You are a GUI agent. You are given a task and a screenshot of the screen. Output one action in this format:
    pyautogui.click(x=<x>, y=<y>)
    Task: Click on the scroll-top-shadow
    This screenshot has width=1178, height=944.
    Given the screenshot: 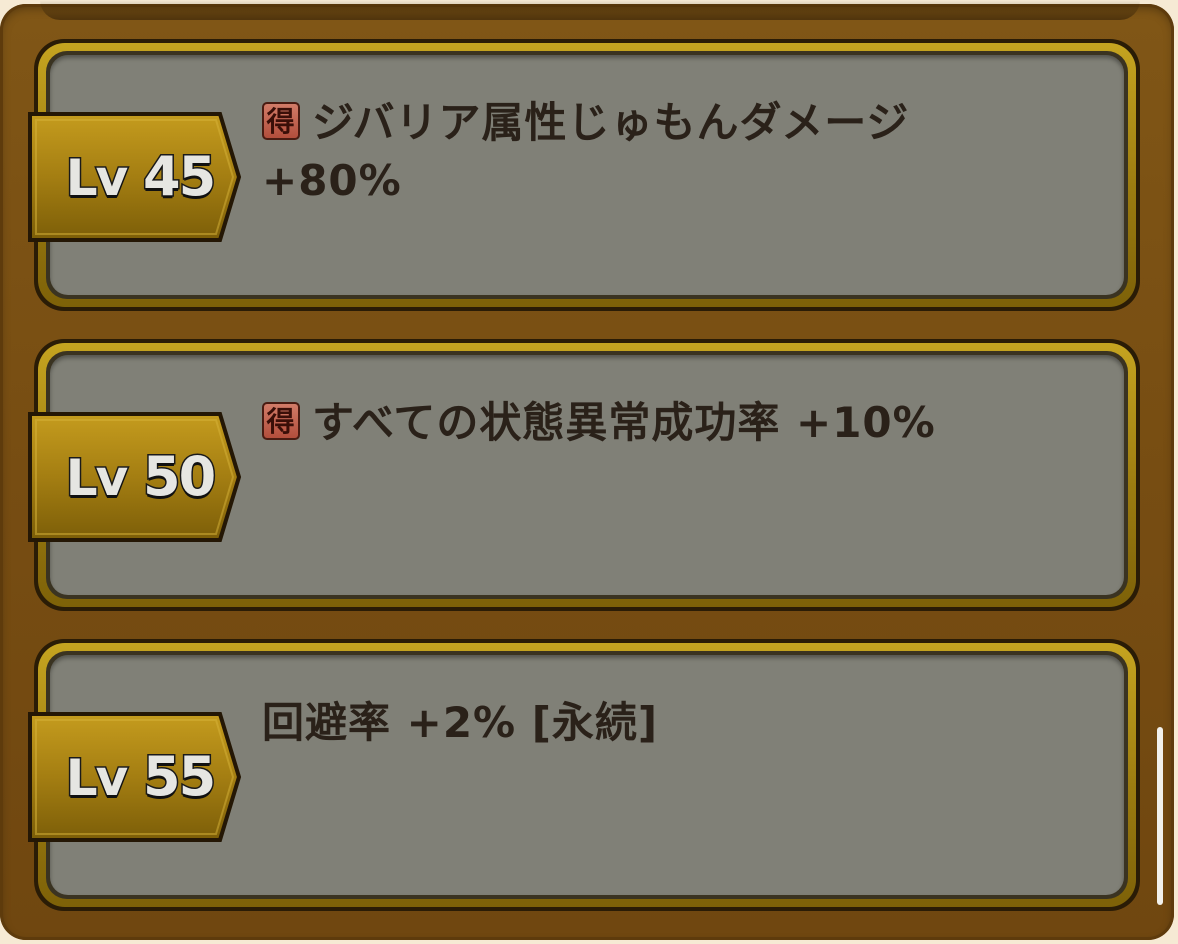 What is the action you would take?
    pyautogui.click(x=590, y=10)
    